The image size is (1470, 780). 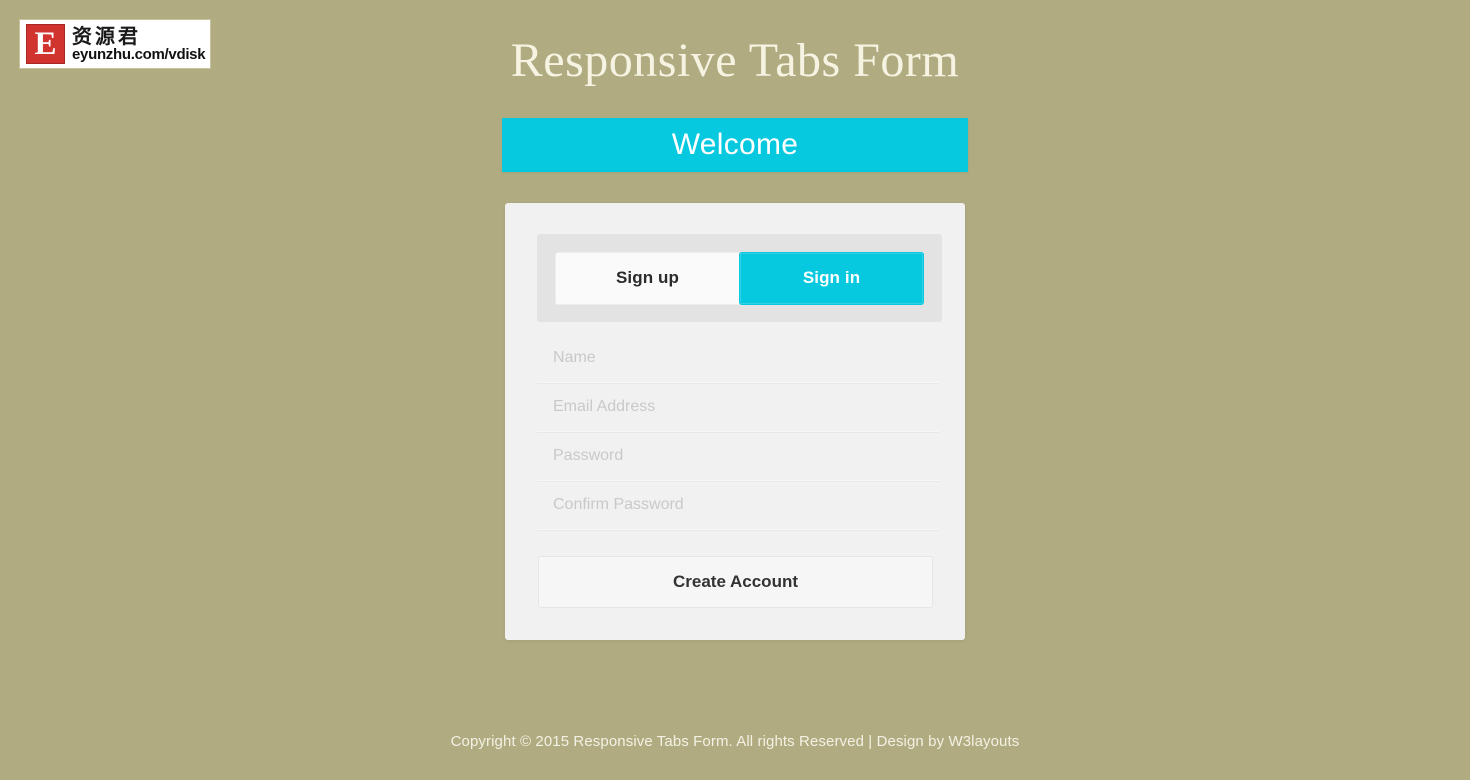 I want to click on tab-signup-label: Sign up, so click(x=647, y=277).